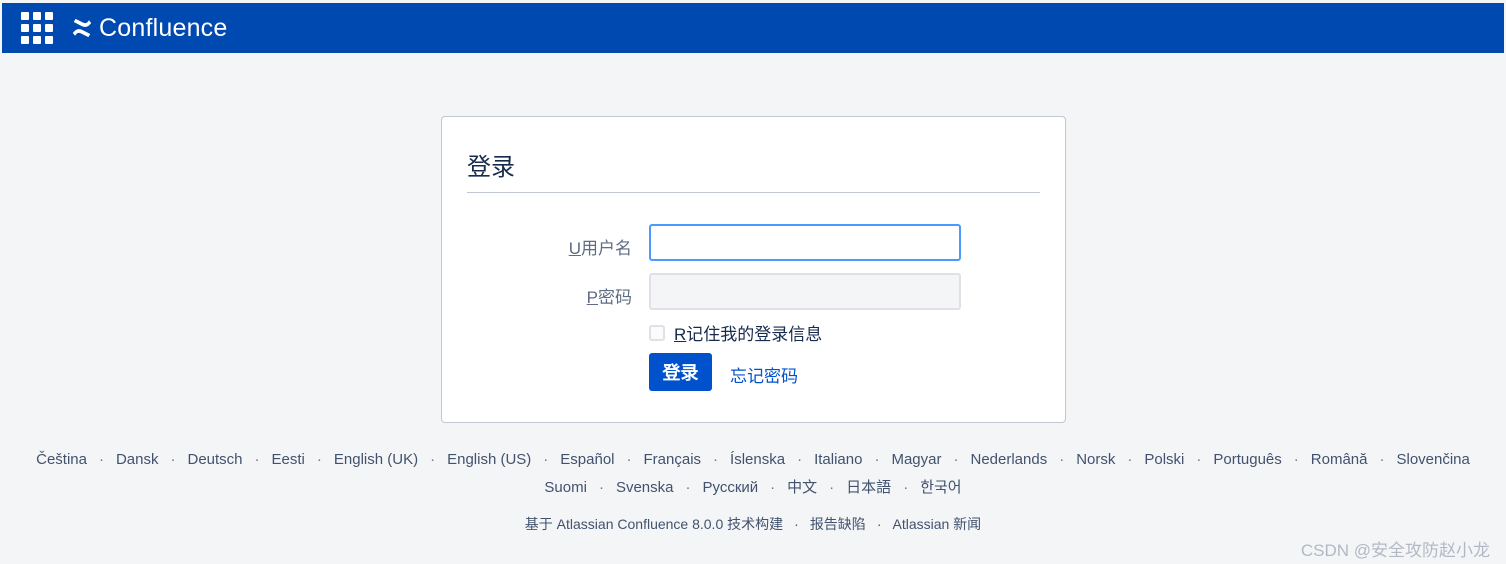 This screenshot has width=1506, height=564. Describe the element at coordinates (1095, 459) in the screenshot. I see `language-link: Norsk` at that location.